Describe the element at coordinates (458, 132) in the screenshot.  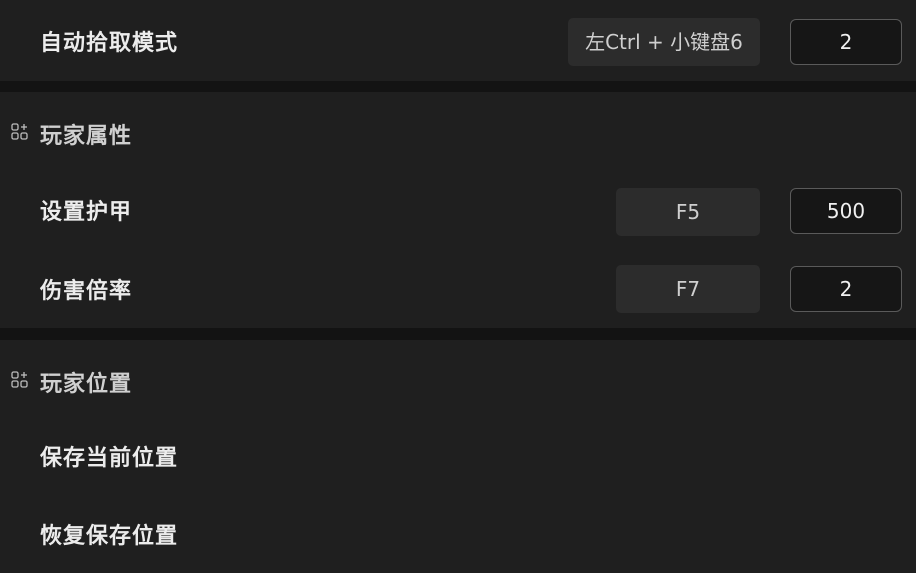
I see `player-attributes-header: 玩家属性` at that location.